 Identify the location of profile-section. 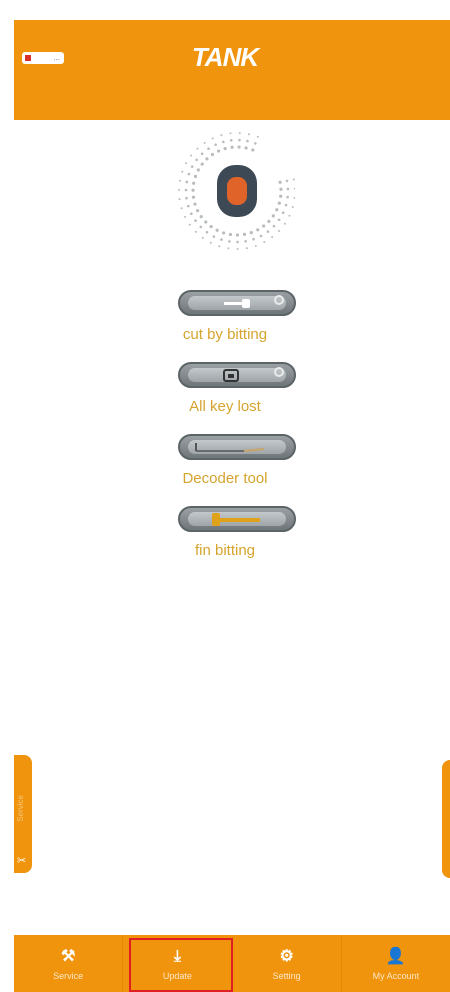
(235, 190).